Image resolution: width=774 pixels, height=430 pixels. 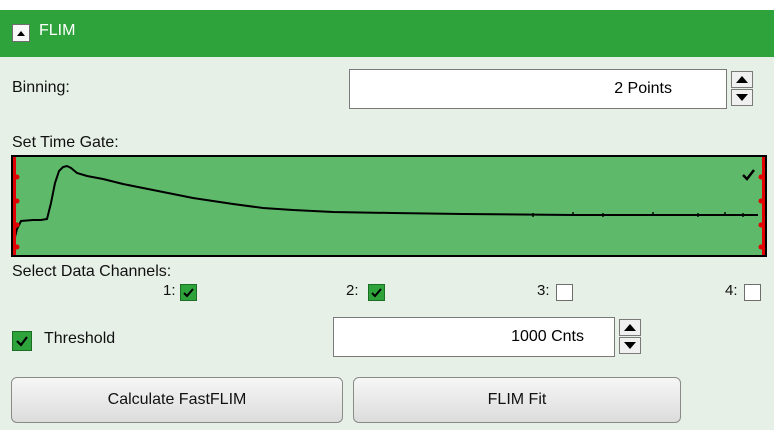 I want to click on threshold-down-button, so click(x=630, y=345).